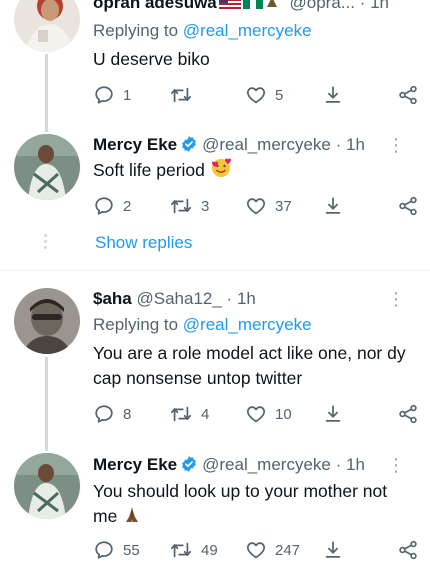 The height and width of the screenshot is (573, 430). What do you see at coordinates (149, 170) in the screenshot?
I see `tweet-text-content: Soft life period` at bounding box center [149, 170].